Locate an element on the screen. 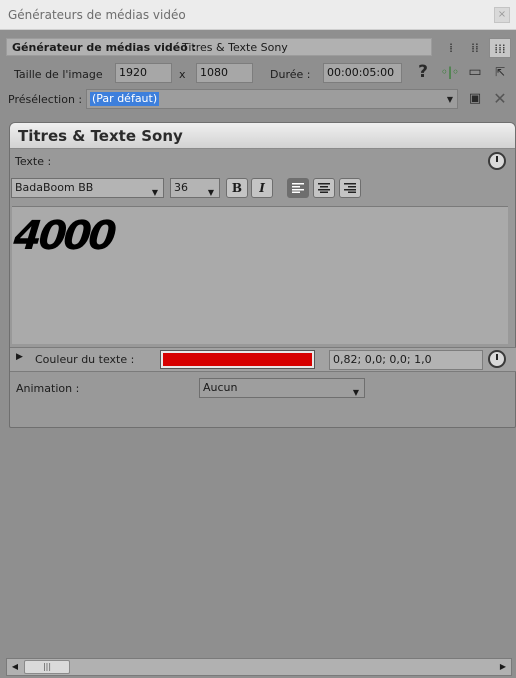  align-right-button is located at coordinates (350, 188).